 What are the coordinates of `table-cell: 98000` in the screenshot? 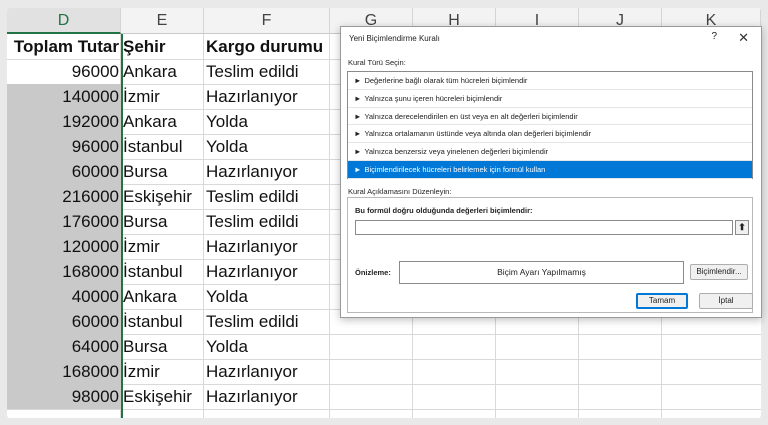 It's located at (64, 396).